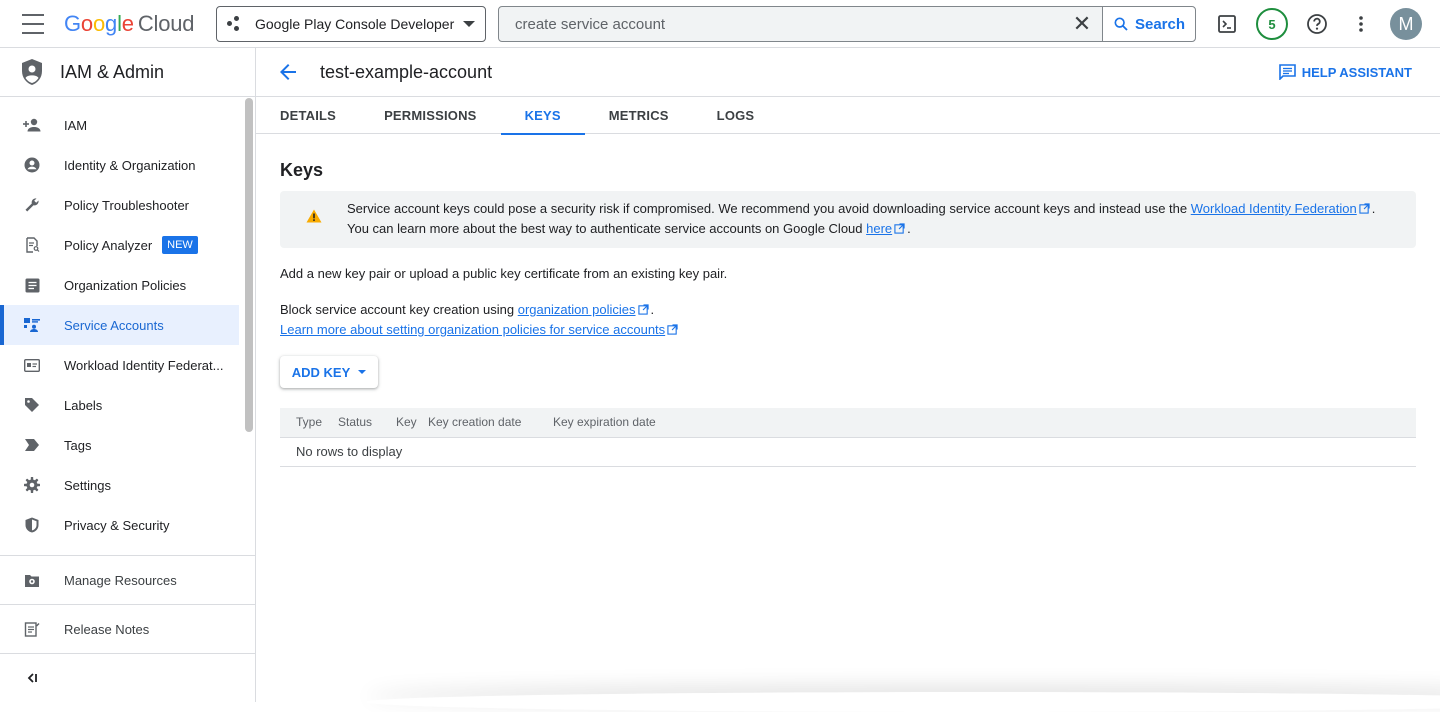 Image resolution: width=1440 pixels, height=712 pixels. I want to click on workload-identity-federation-link: Workload Identity Federation, so click(1274, 208).